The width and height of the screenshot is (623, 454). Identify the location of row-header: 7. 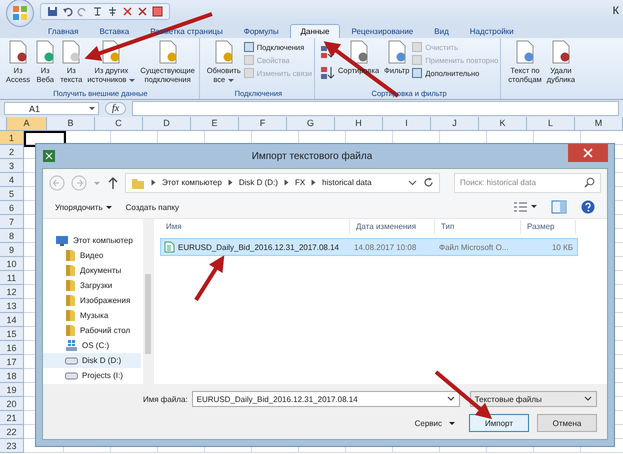
(11, 222).